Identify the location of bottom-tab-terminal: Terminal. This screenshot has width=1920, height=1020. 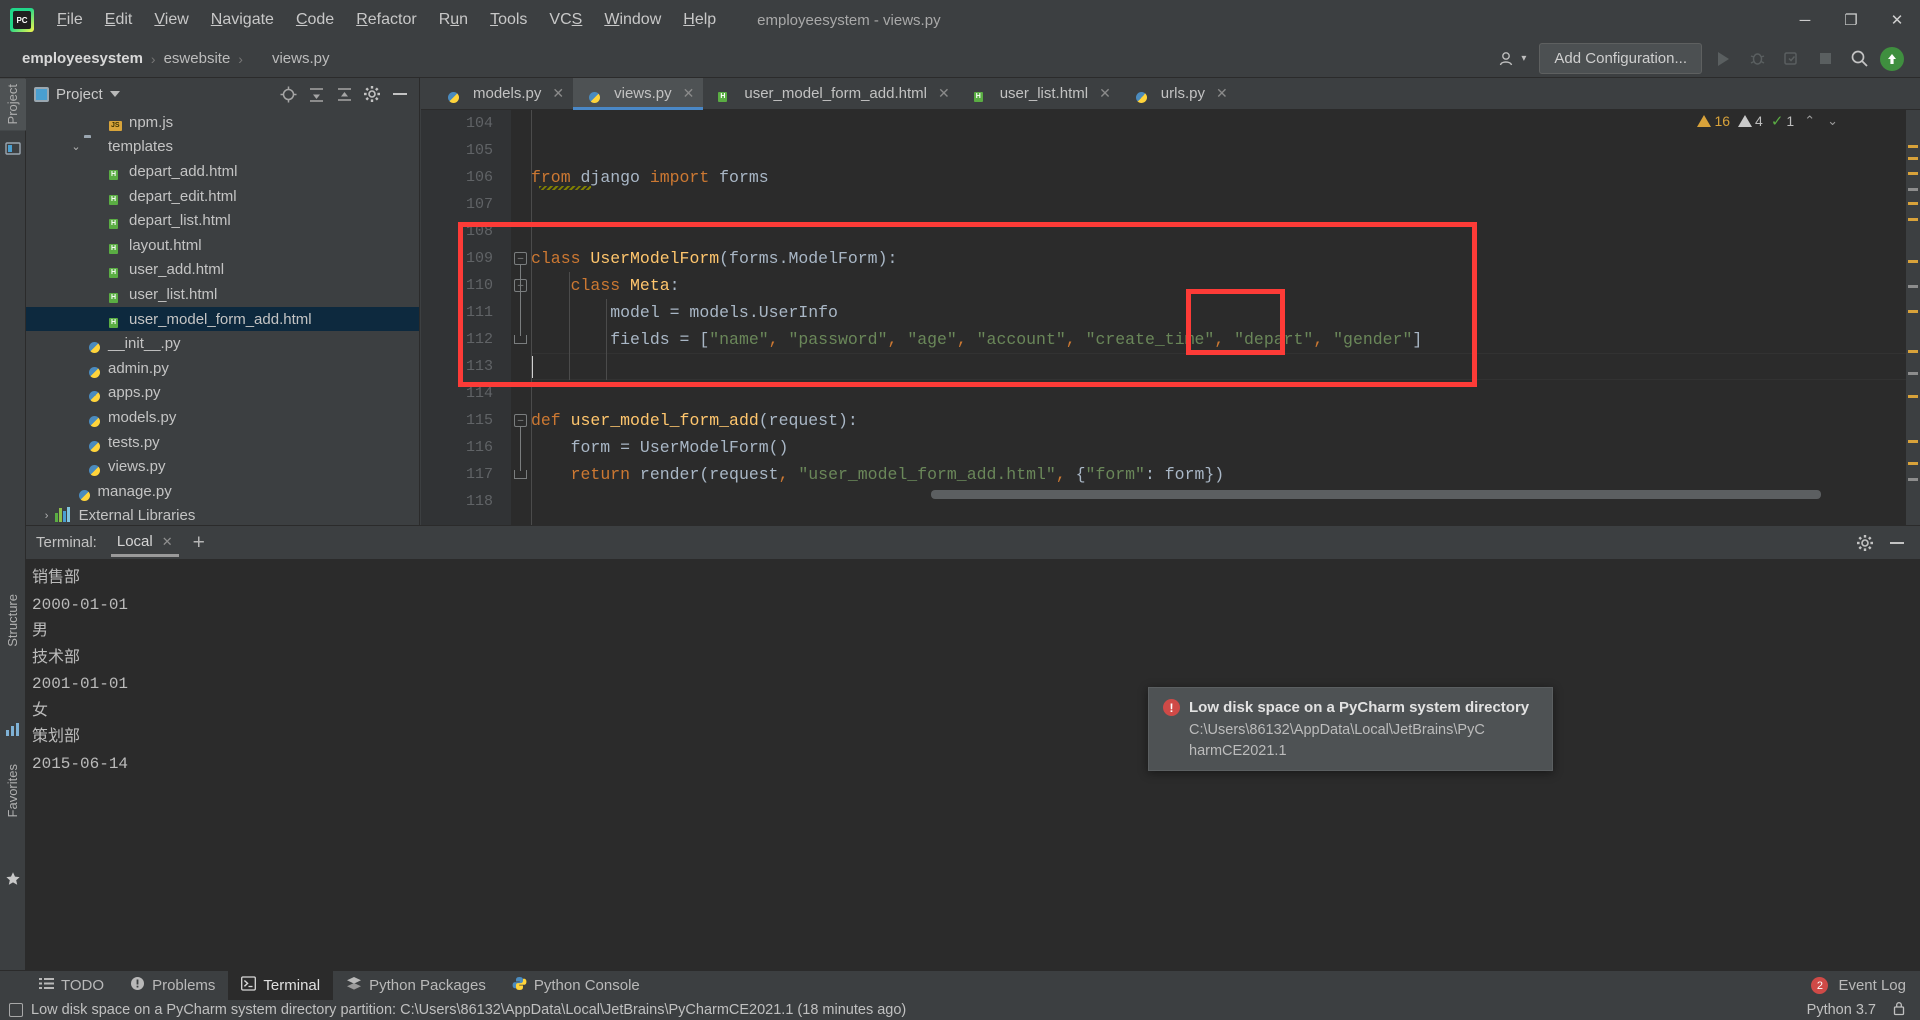
(281, 985).